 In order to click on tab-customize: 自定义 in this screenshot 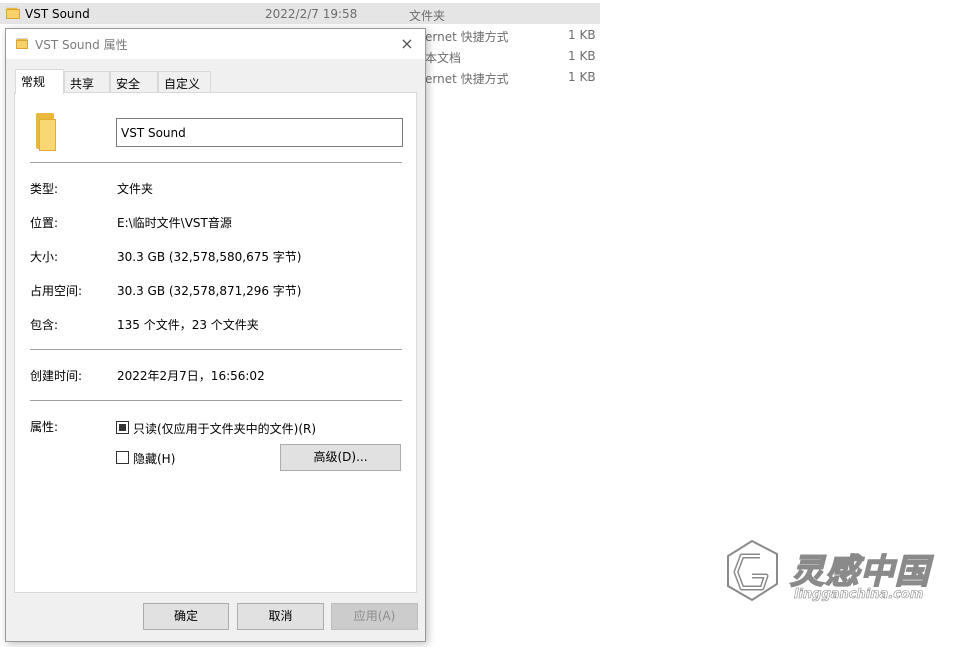, I will do `click(184, 82)`.